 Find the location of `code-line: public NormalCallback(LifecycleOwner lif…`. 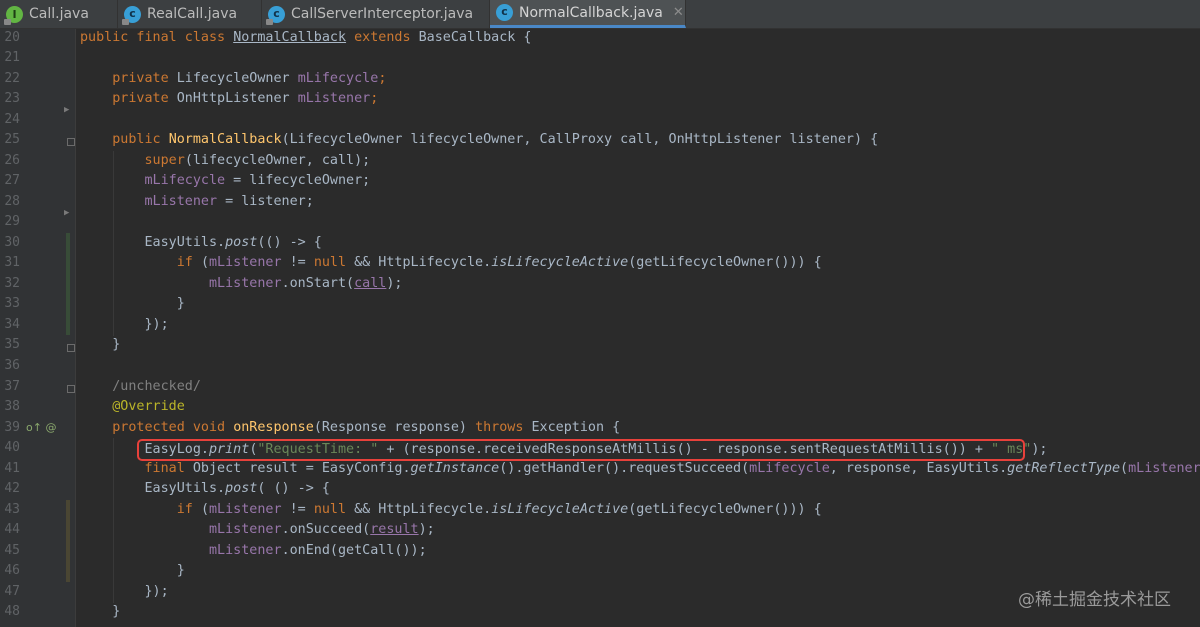

code-line: public NormalCallback(LifecycleOwner lif… is located at coordinates (479, 139).